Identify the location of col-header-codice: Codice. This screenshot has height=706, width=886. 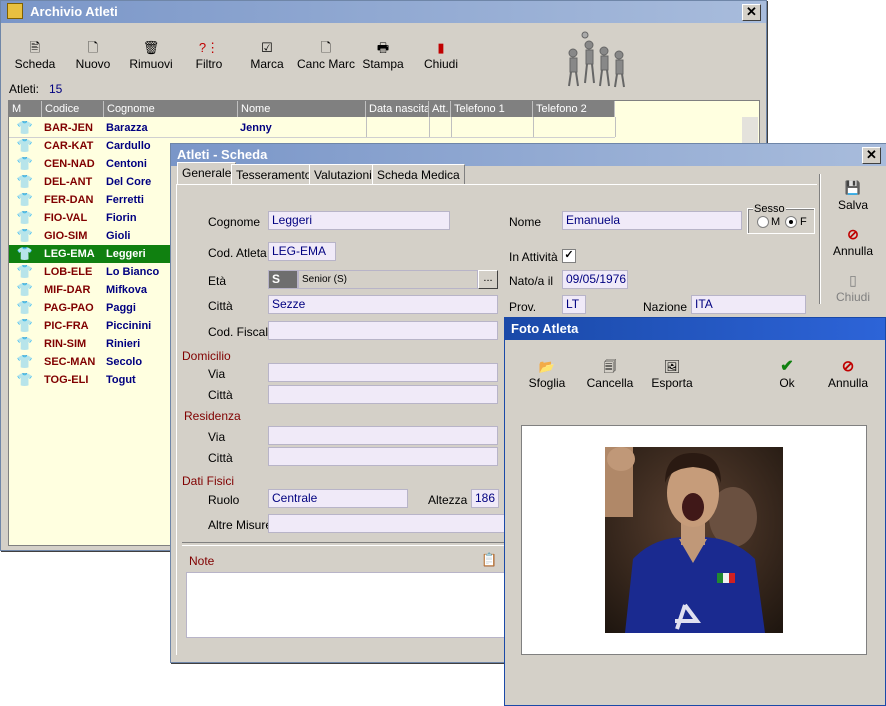
(73, 109).